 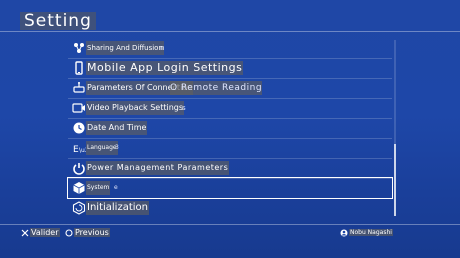 I want to click on menu-item-label: System, so click(x=98, y=188).